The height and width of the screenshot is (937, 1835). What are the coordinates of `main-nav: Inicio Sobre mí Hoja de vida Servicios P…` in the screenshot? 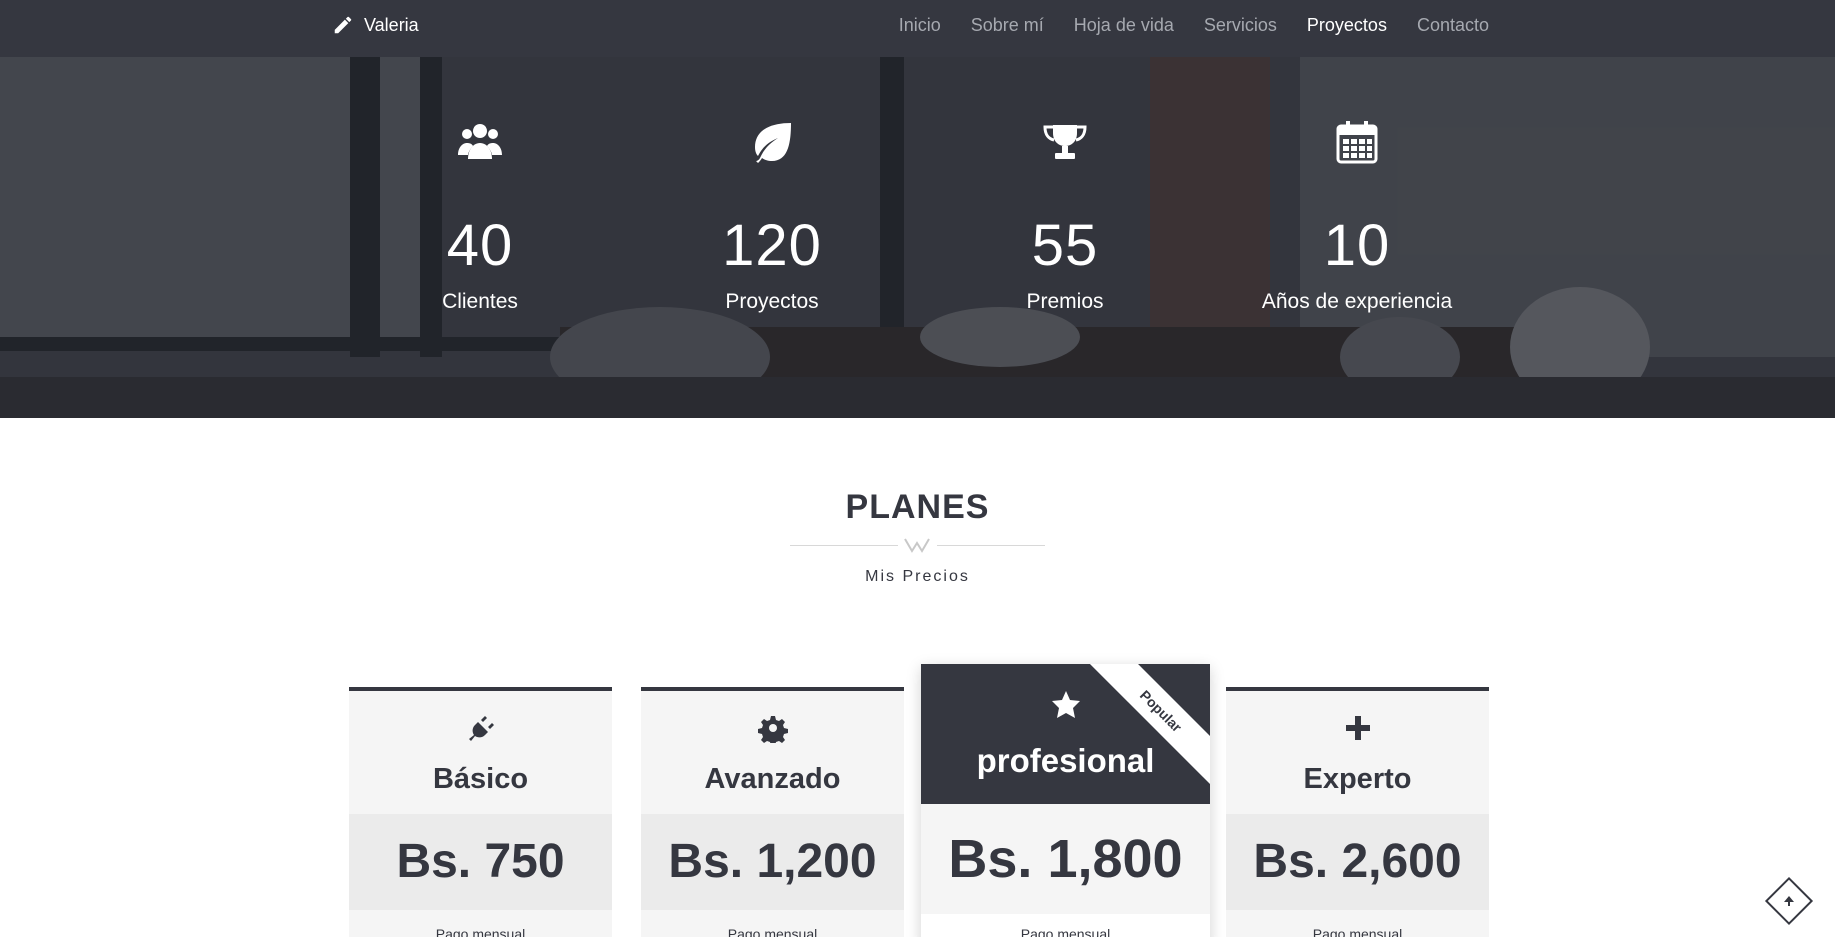 It's located at (1194, 25).